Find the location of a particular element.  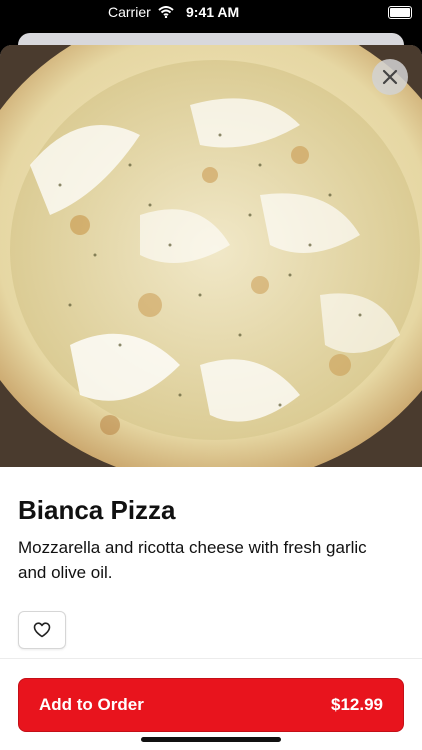

home-indicator is located at coordinates (211, 739).